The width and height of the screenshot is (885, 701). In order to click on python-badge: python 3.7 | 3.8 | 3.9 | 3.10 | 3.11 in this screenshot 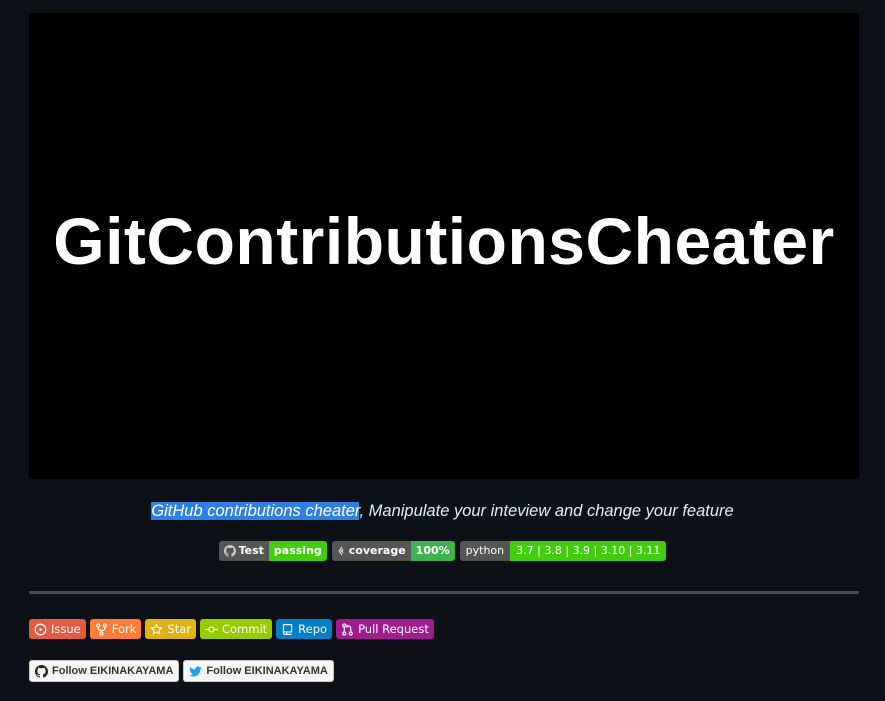, I will do `click(563, 551)`.